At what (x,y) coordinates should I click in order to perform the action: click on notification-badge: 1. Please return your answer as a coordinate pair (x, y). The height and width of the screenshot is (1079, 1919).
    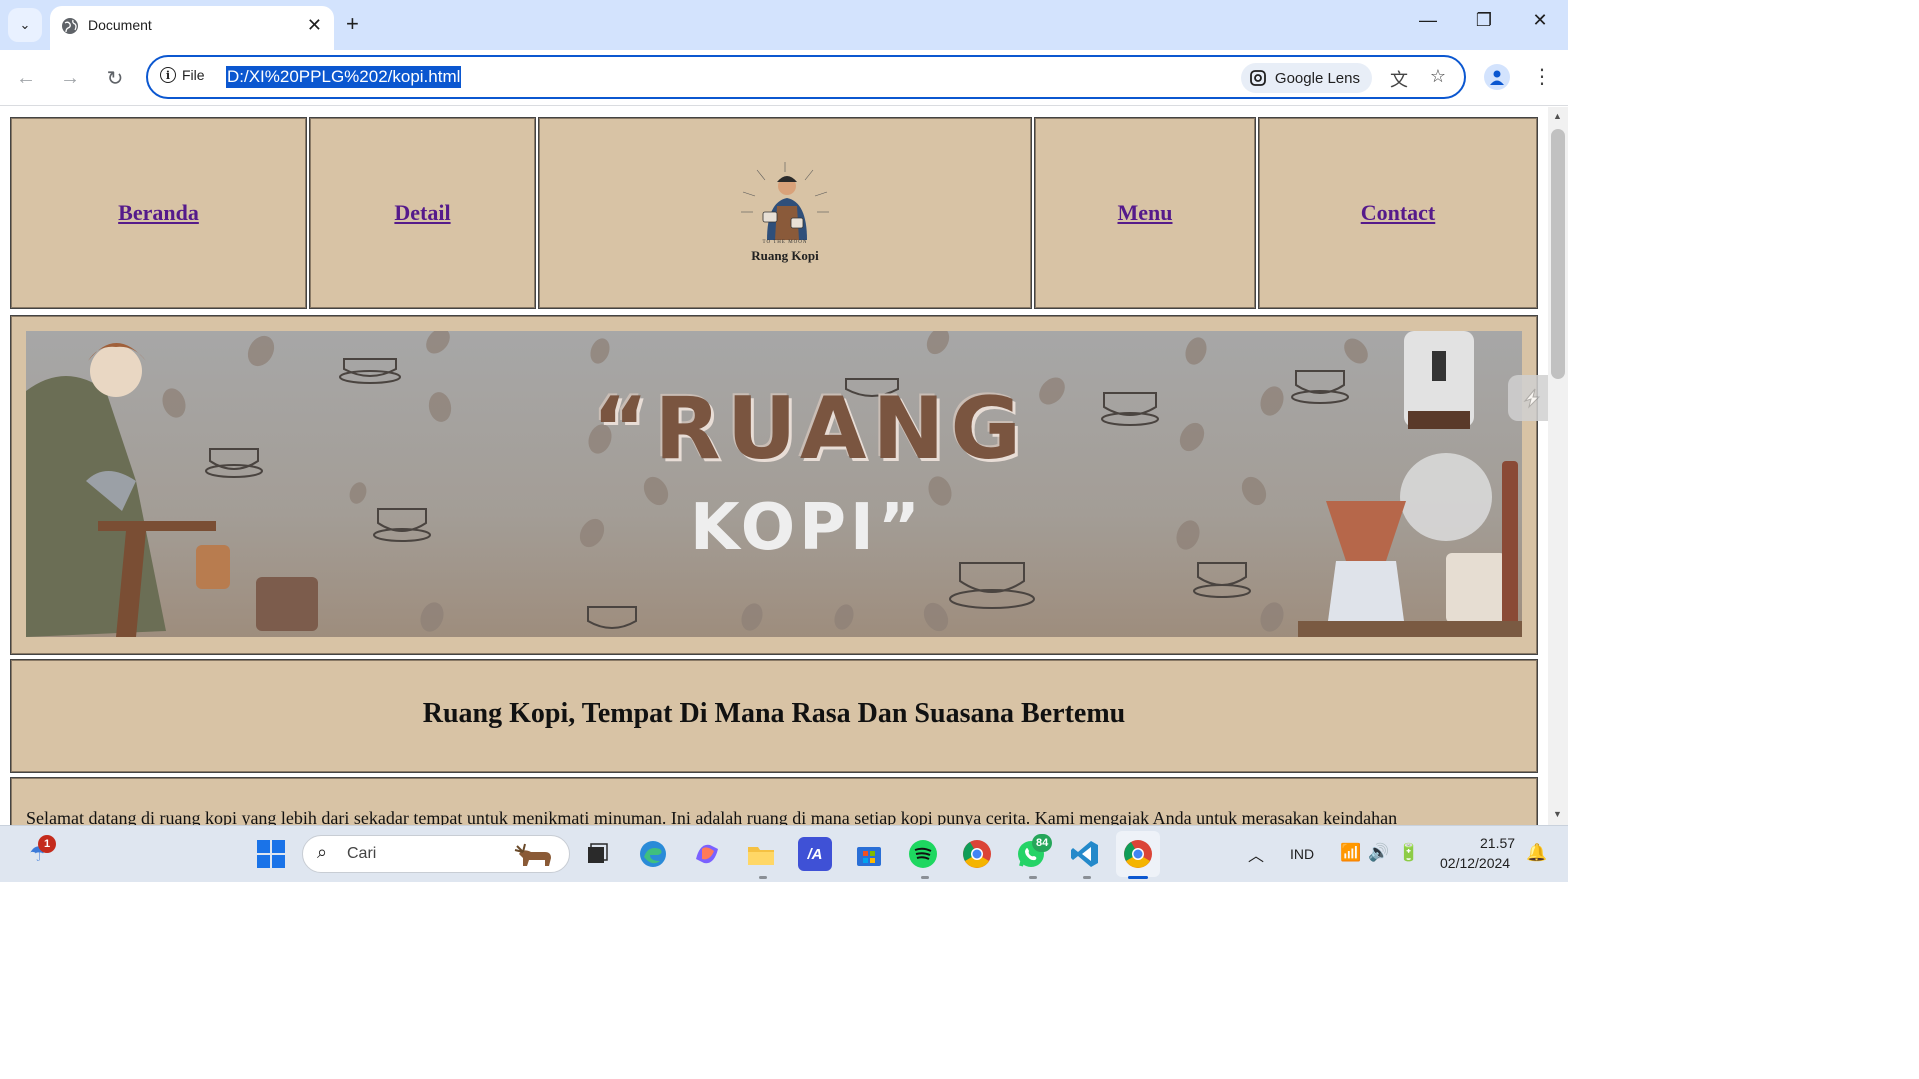
    Looking at the image, I should click on (47, 844).